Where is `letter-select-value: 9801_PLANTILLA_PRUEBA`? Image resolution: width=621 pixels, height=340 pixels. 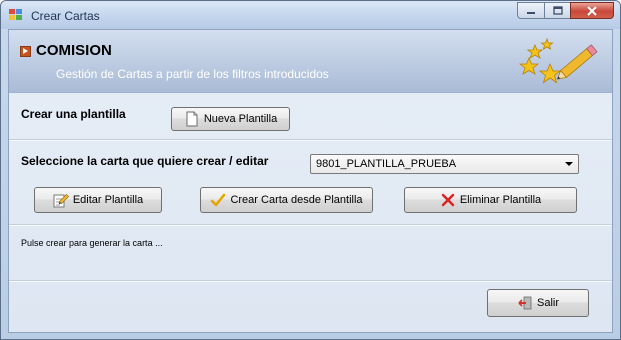
letter-select-value: 9801_PLANTILLA_PRUEBA is located at coordinates (386, 164).